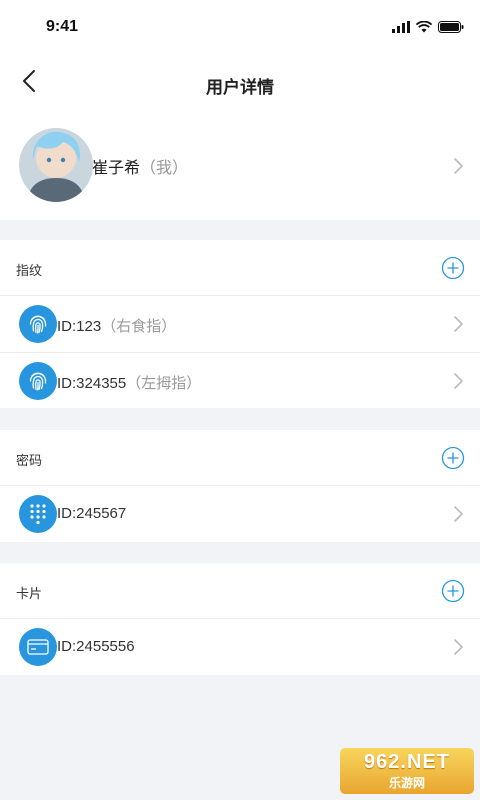 The width and height of the screenshot is (480, 800). I want to click on add-password-button, so click(453, 458).